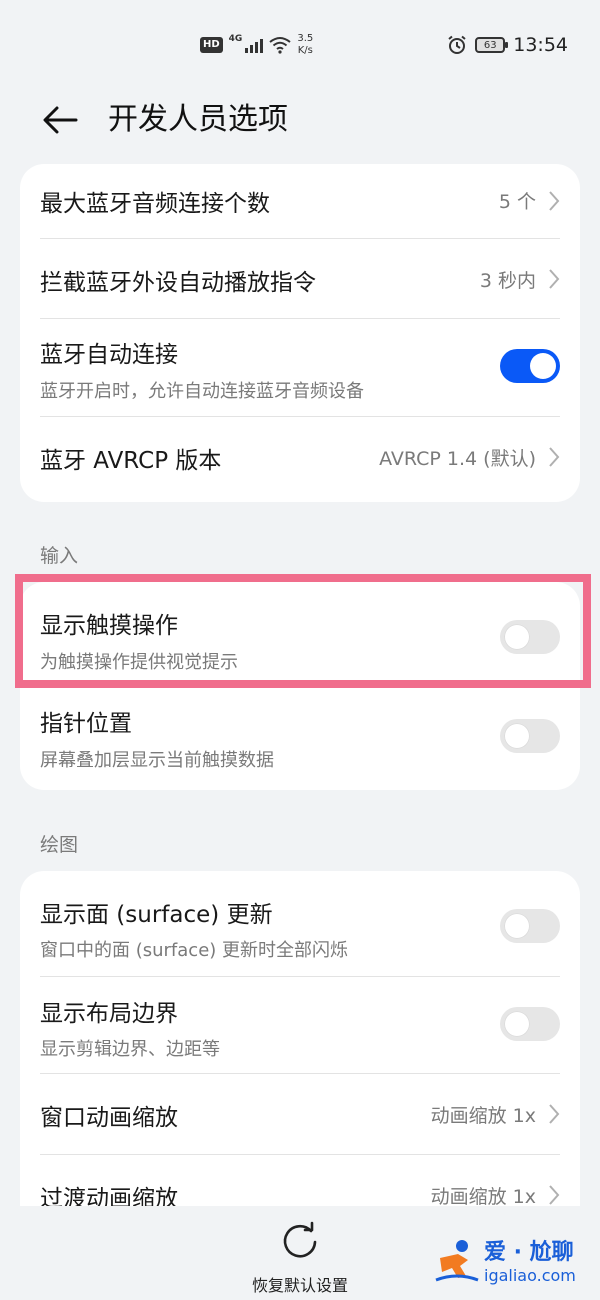 The width and height of the screenshot is (600, 1300). I want to click on surface-updates-toggle, so click(530, 926).